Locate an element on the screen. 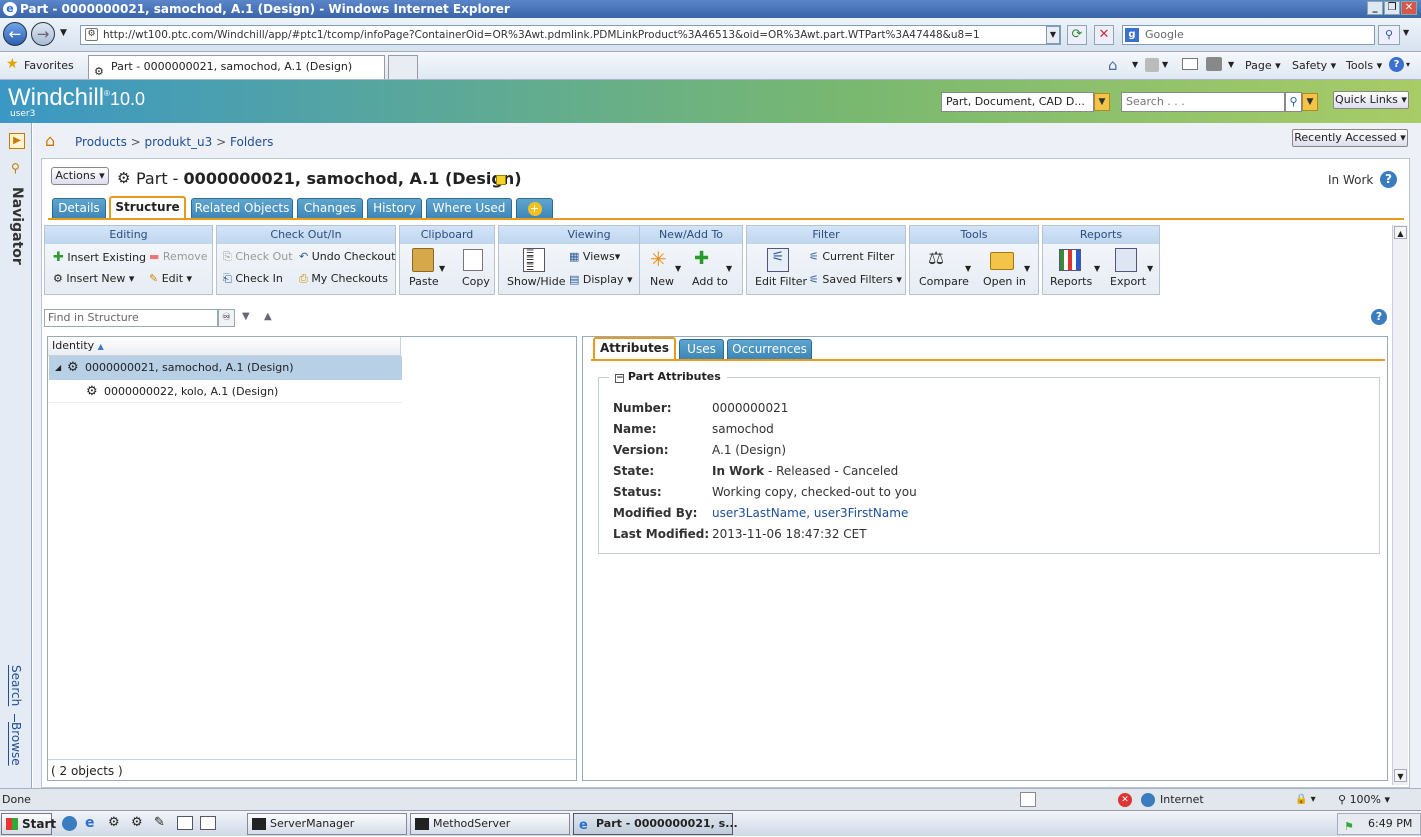 The width and height of the screenshot is (1421, 837). tree-row-child: ⚙ 0000000022, kolo, A.1 (Design) is located at coordinates (225, 391).